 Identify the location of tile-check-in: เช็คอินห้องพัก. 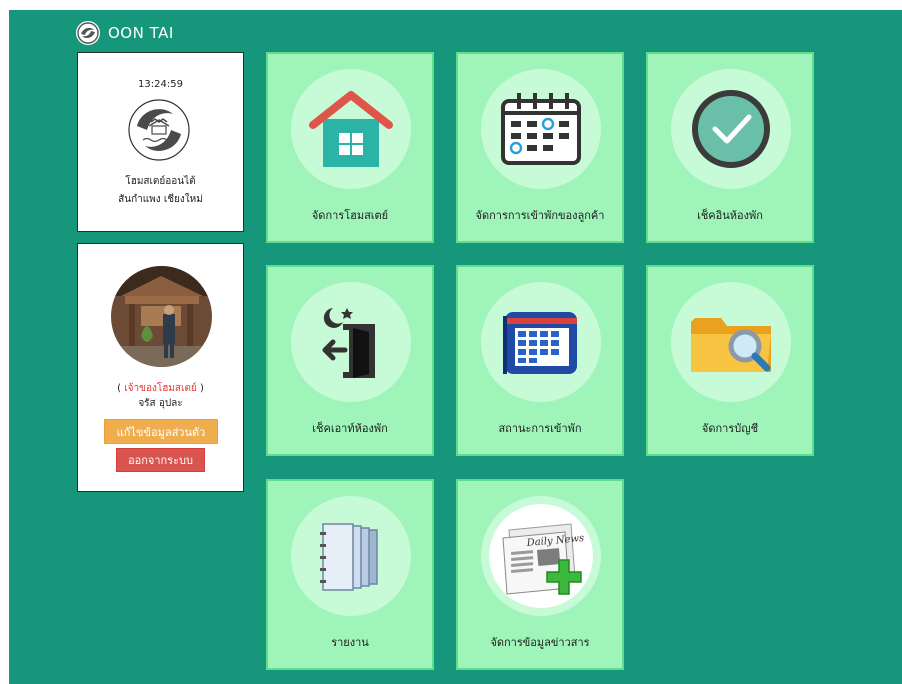
(730, 147).